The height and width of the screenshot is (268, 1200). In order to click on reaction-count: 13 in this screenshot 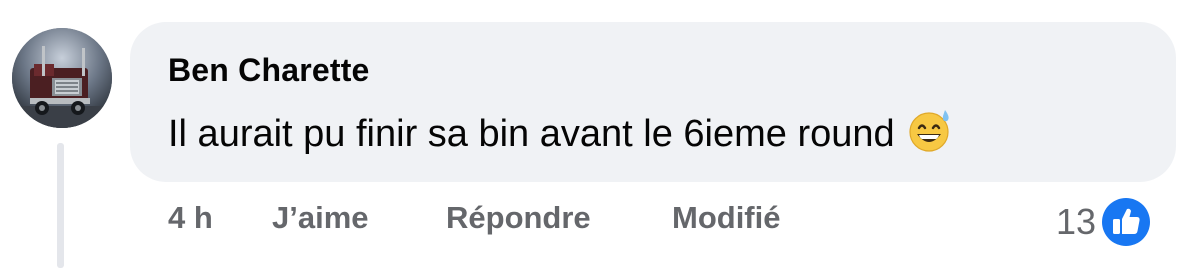, I will do `click(1076, 221)`.